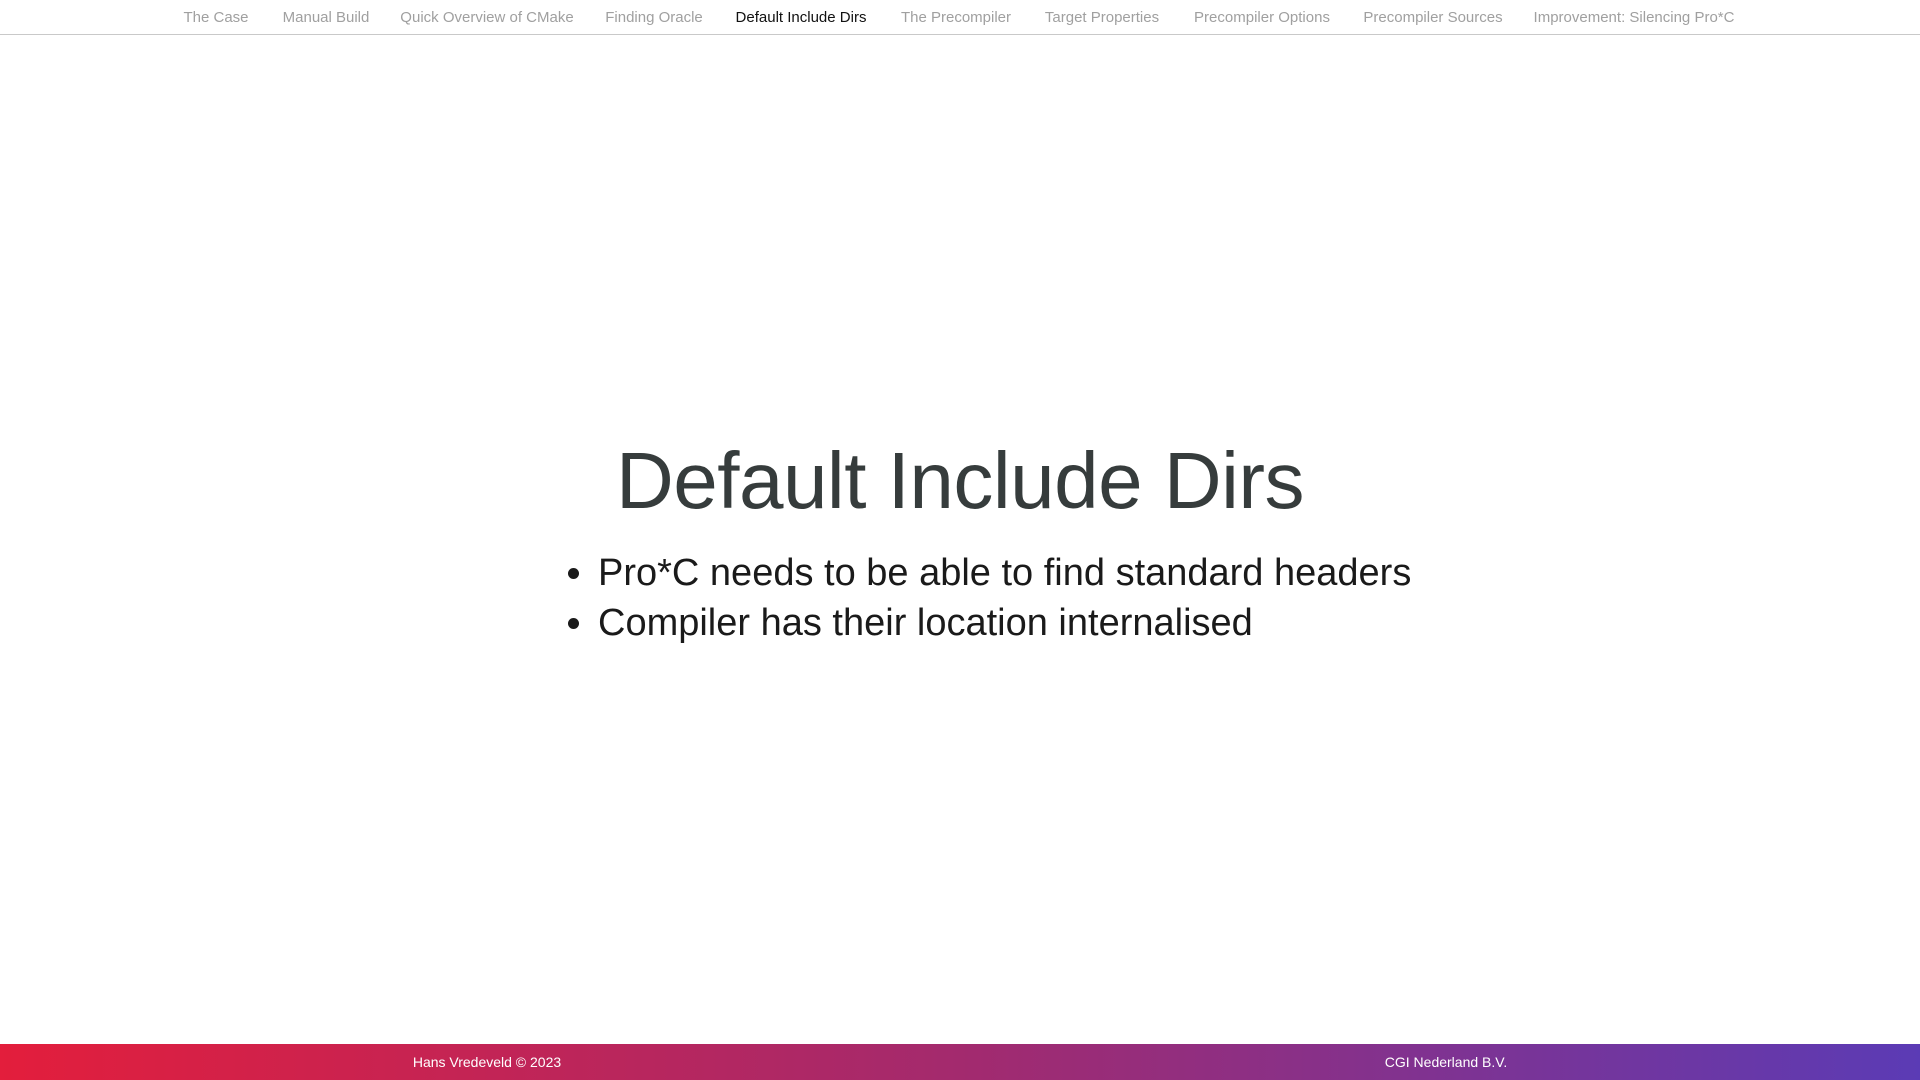  Describe the element at coordinates (326, 17) in the screenshot. I see `nav-item-manual-build: Manual Build` at that location.